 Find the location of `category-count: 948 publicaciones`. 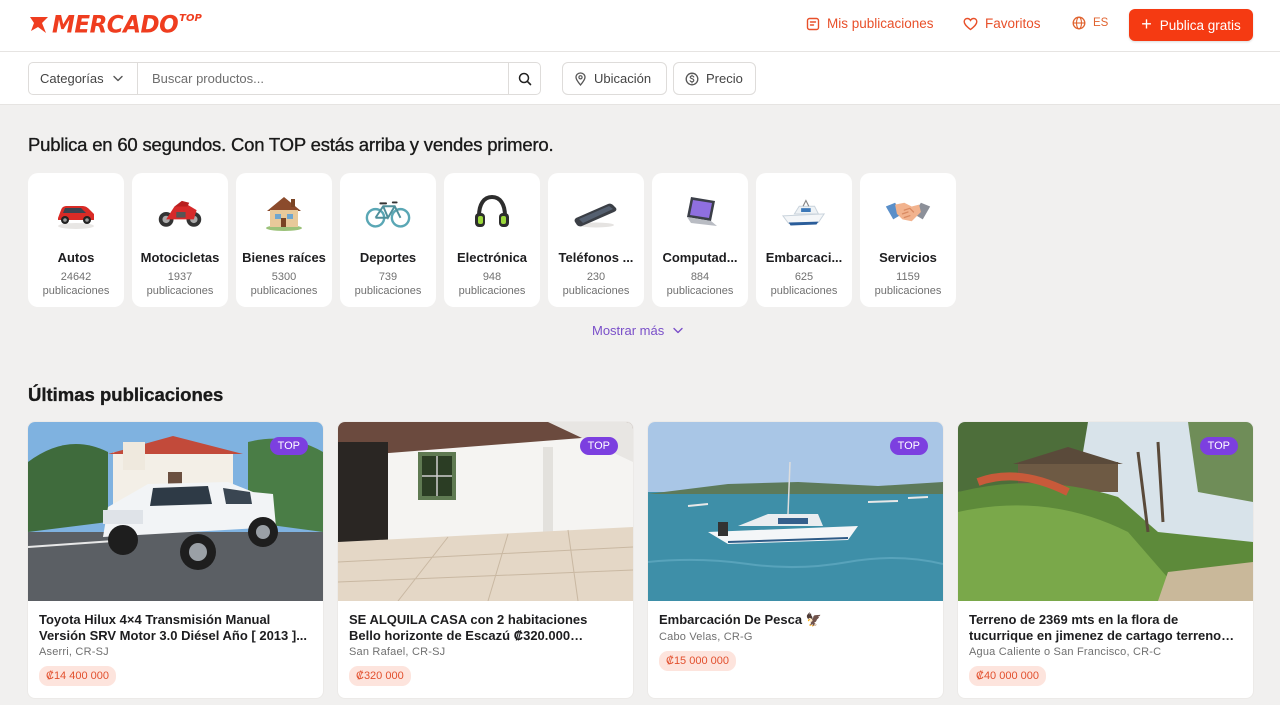

category-count: 948 publicaciones is located at coordinates (492, 284).